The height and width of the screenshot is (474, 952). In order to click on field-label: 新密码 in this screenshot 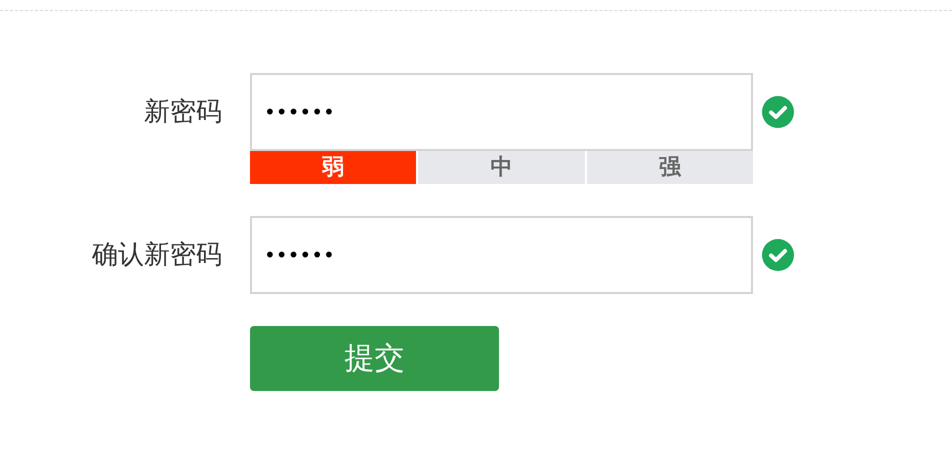, I will do `click(182, 112)`.